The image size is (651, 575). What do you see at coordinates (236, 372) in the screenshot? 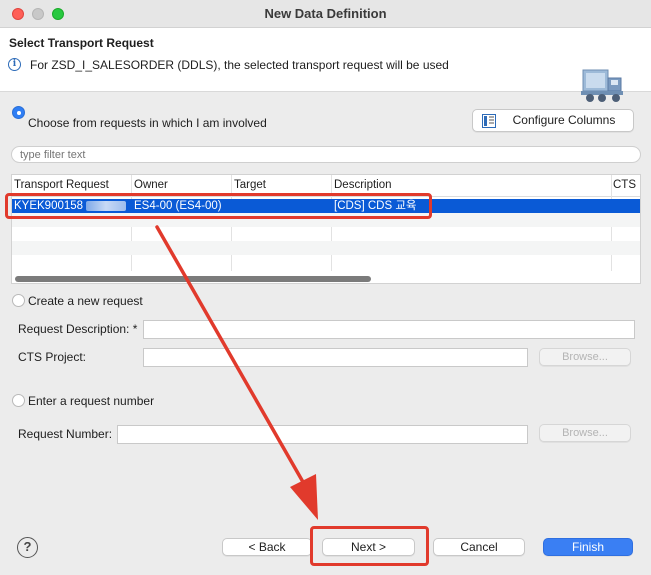
I see `annotation-arrow-icon` at bounding box center [236, 372].